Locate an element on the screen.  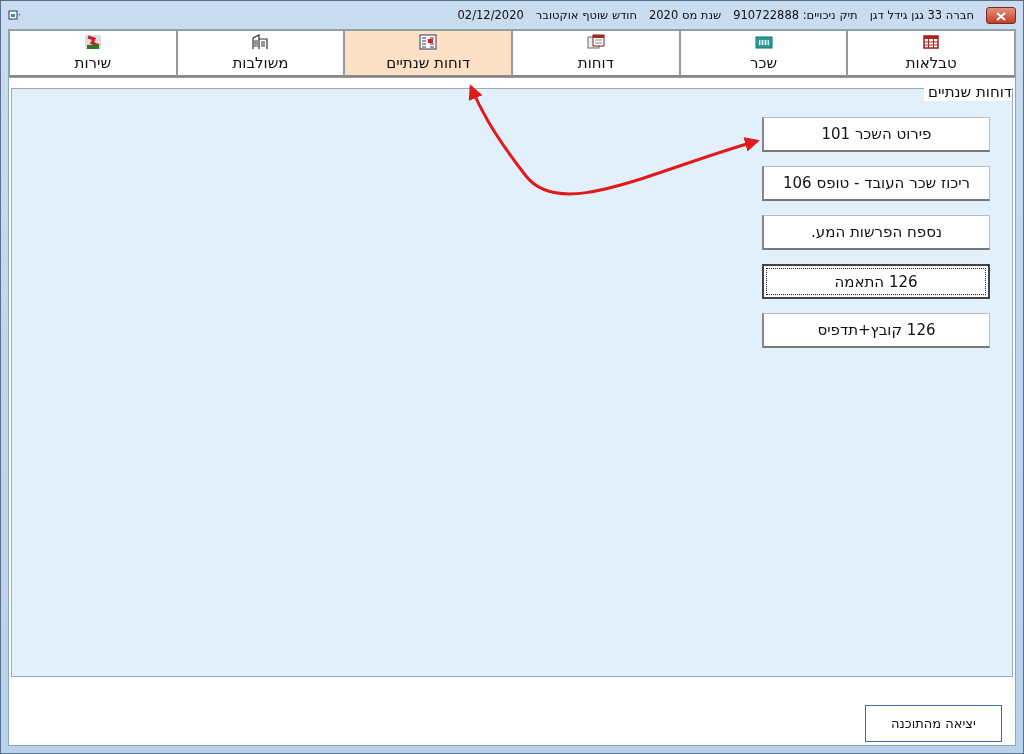
report-button: 126 התאמה is located at coordinates (876, 281).